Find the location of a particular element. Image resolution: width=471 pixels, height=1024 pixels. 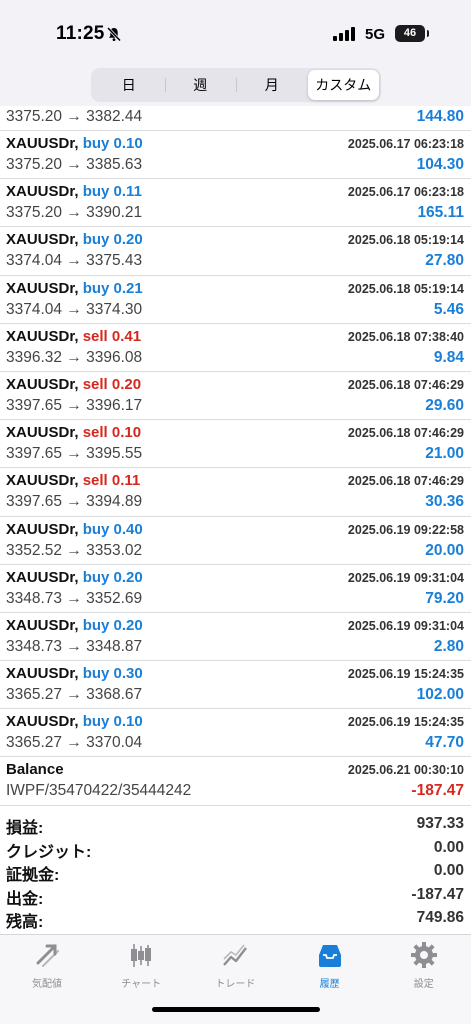

trade-symbol: XAUUSDr, buy 0.21 is located at coordinates (74, 288).